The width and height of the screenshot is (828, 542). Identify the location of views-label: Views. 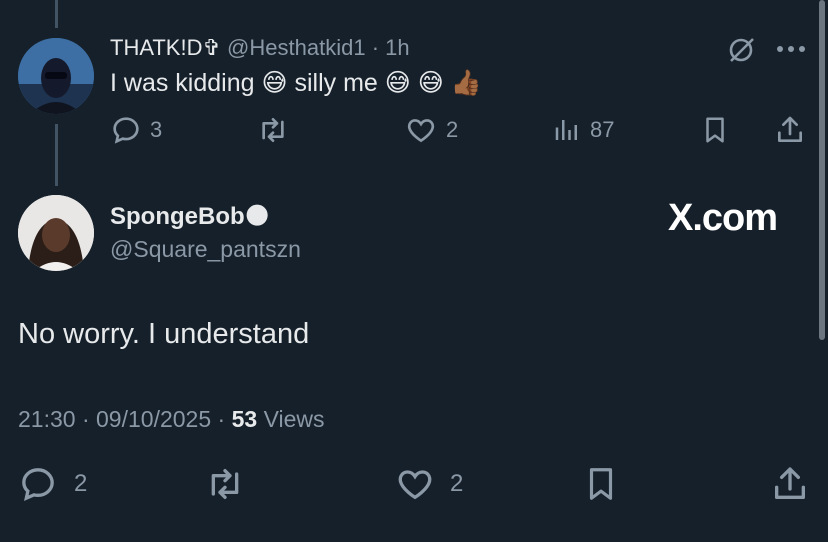
(294, 419).